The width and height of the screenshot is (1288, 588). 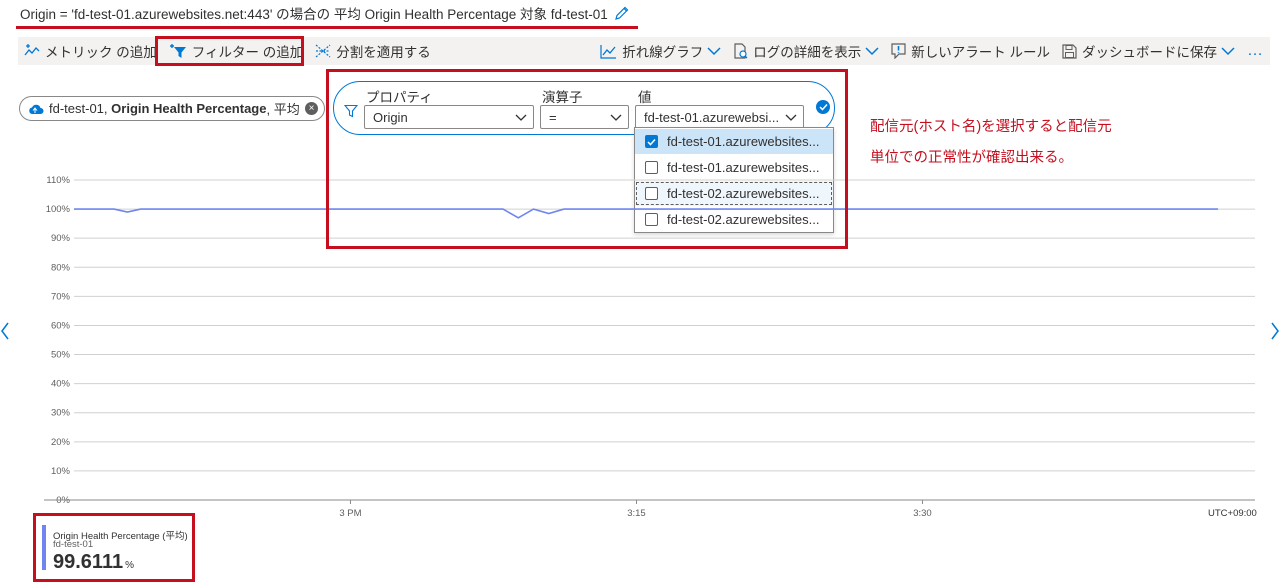 I want to click on show-log-details-button: ログの詳細を表示, so click(x=806, y=51).